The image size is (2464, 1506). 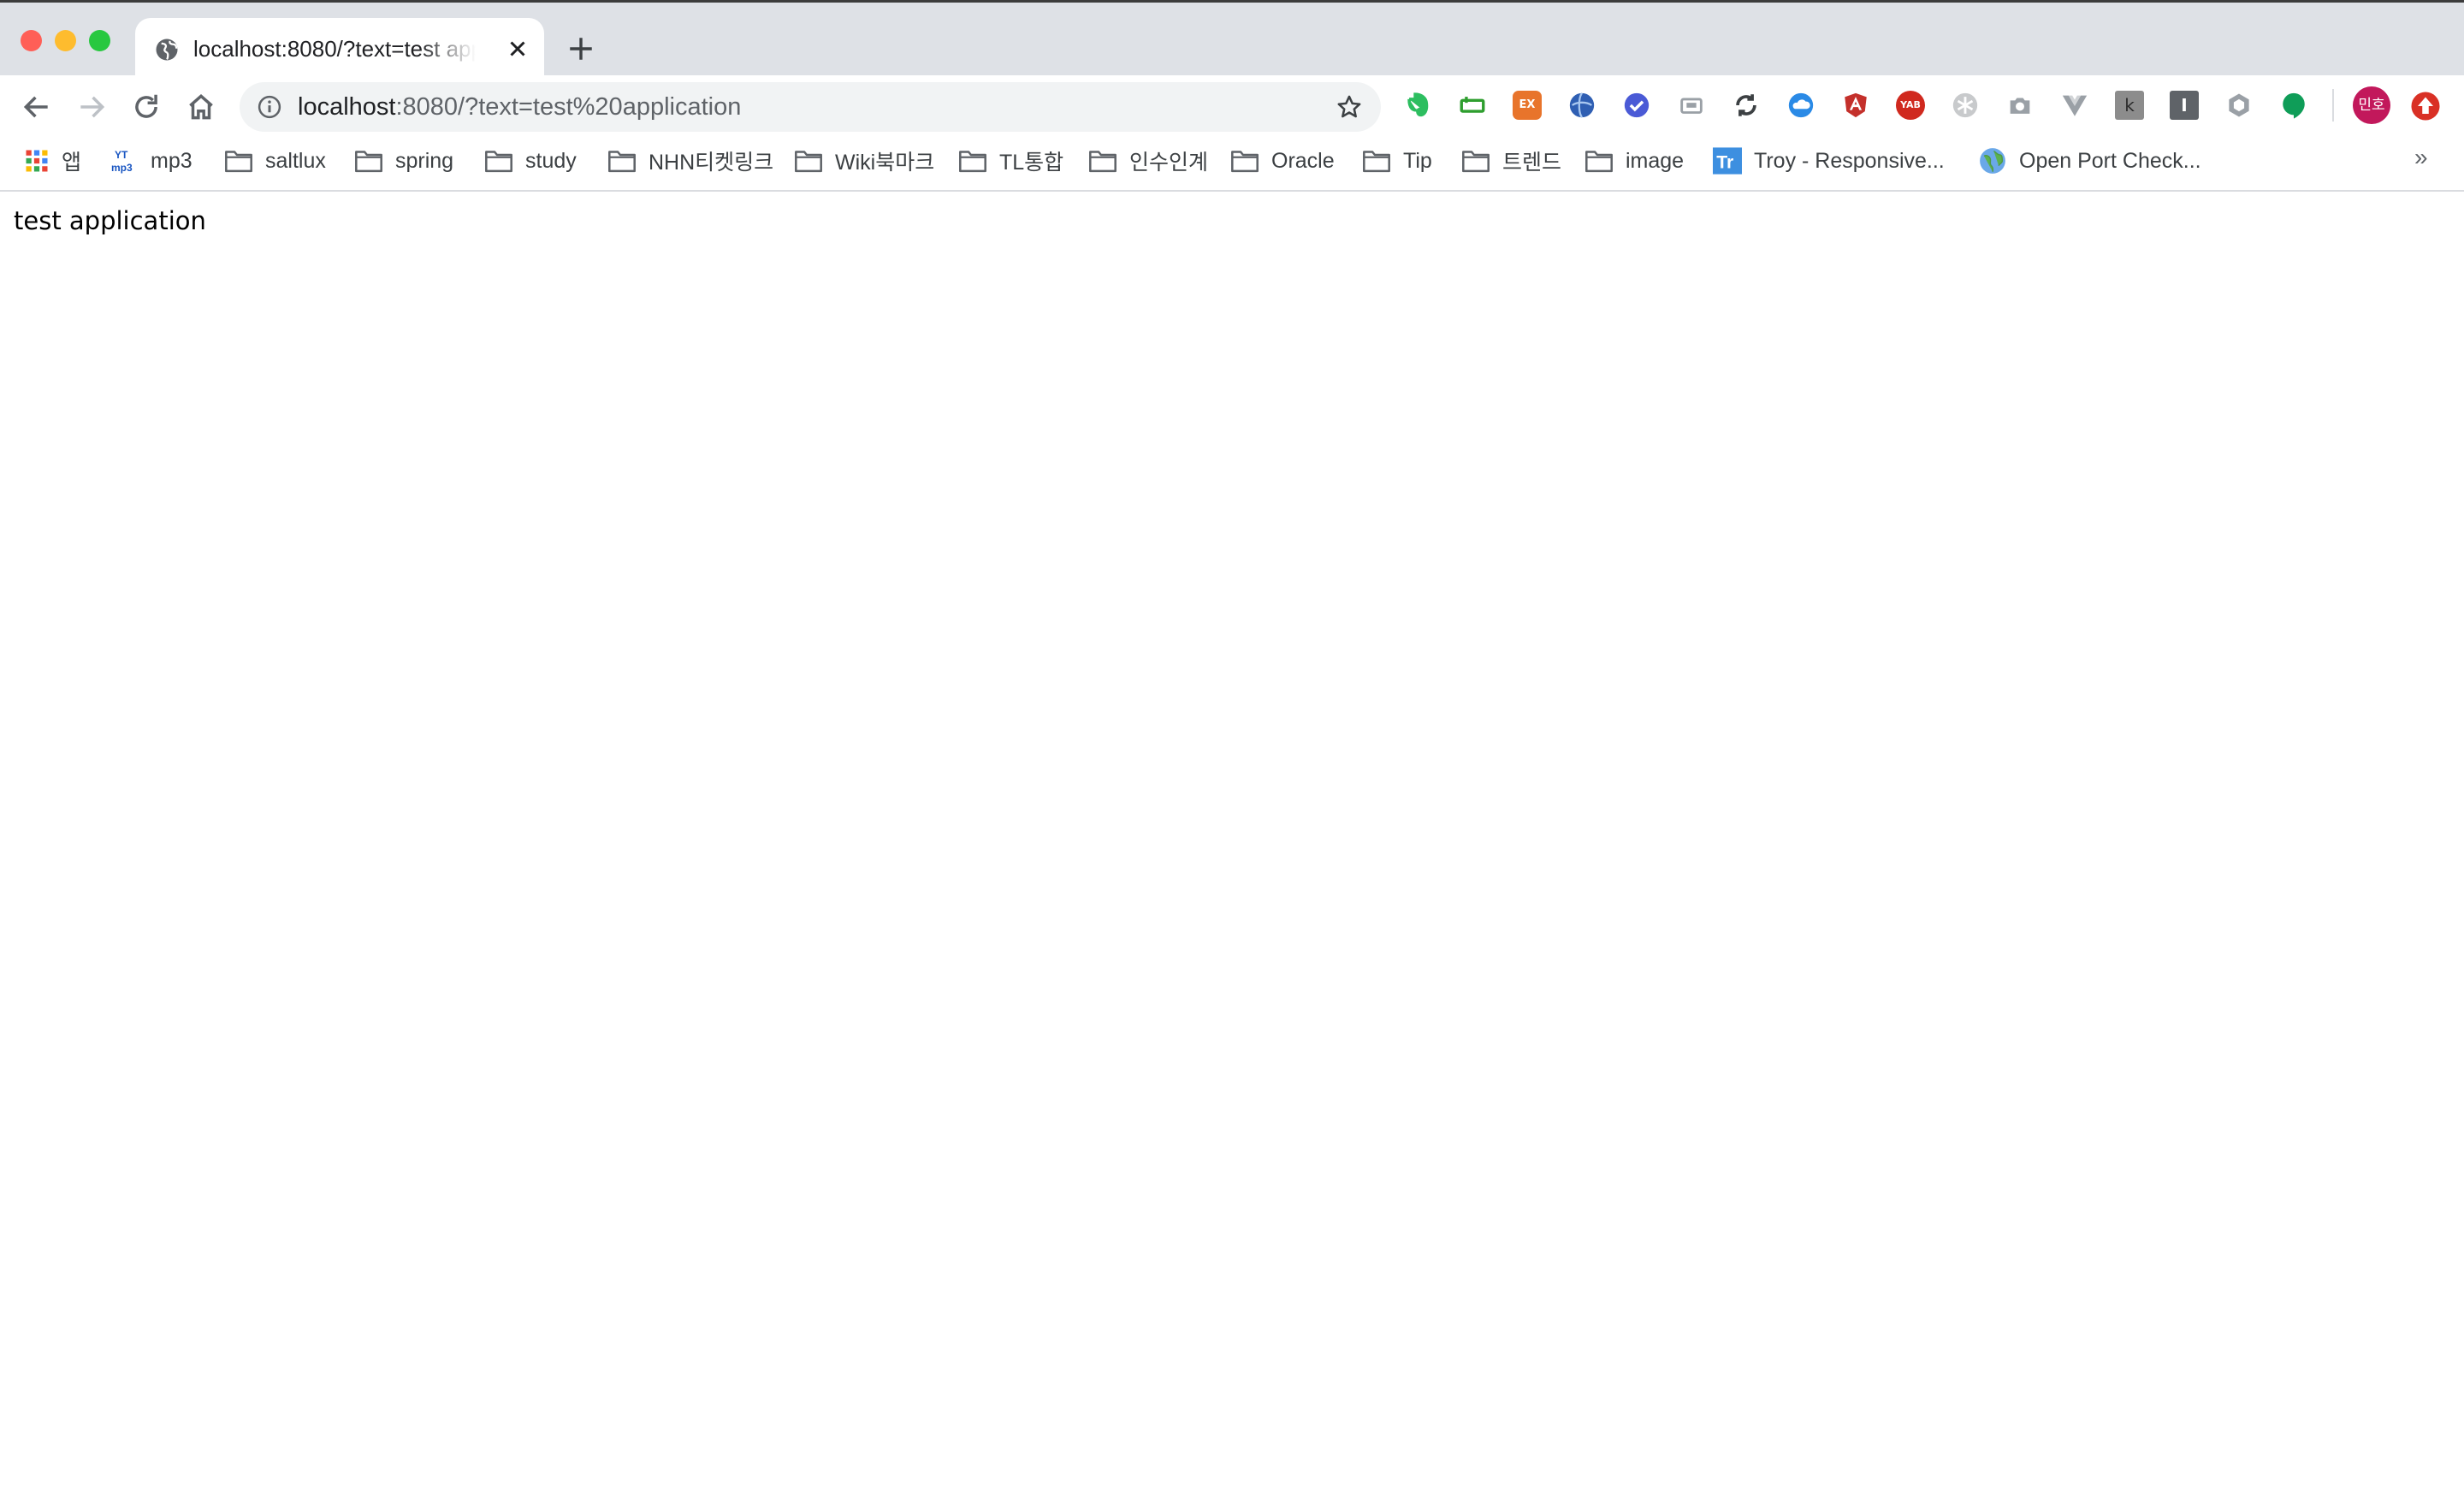 I want to click on bookmark-label: image, so click(x=1655, y=161).